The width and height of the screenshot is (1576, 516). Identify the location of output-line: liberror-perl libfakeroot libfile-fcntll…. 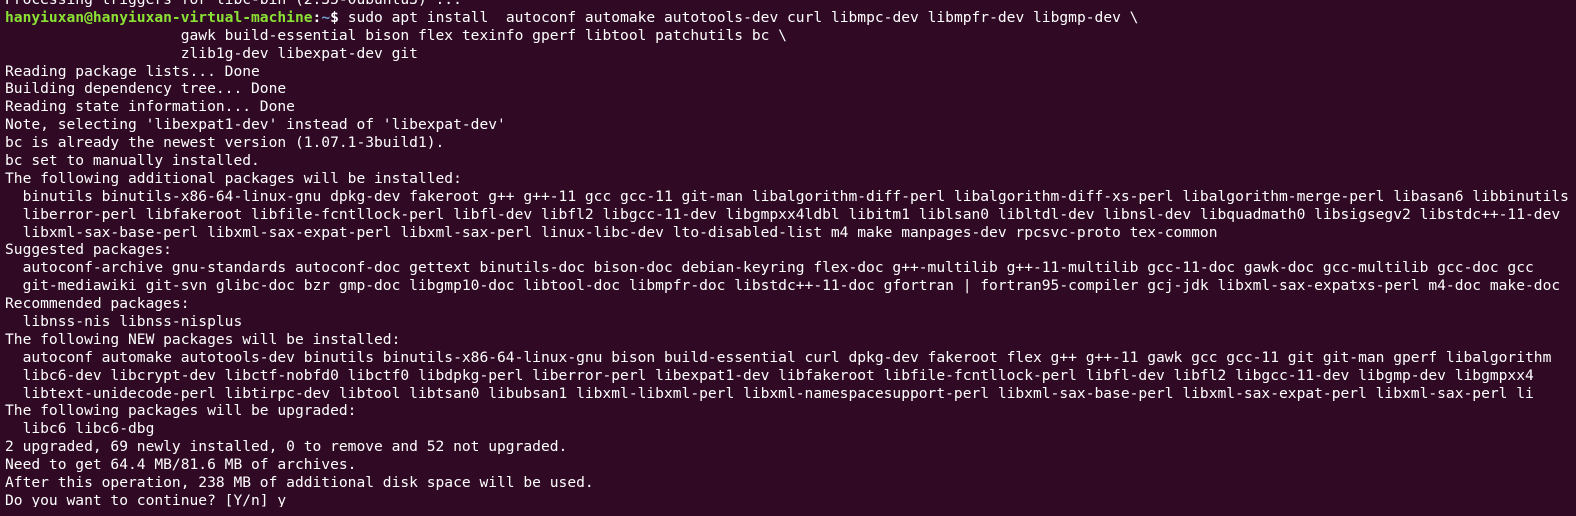
(783, 214).